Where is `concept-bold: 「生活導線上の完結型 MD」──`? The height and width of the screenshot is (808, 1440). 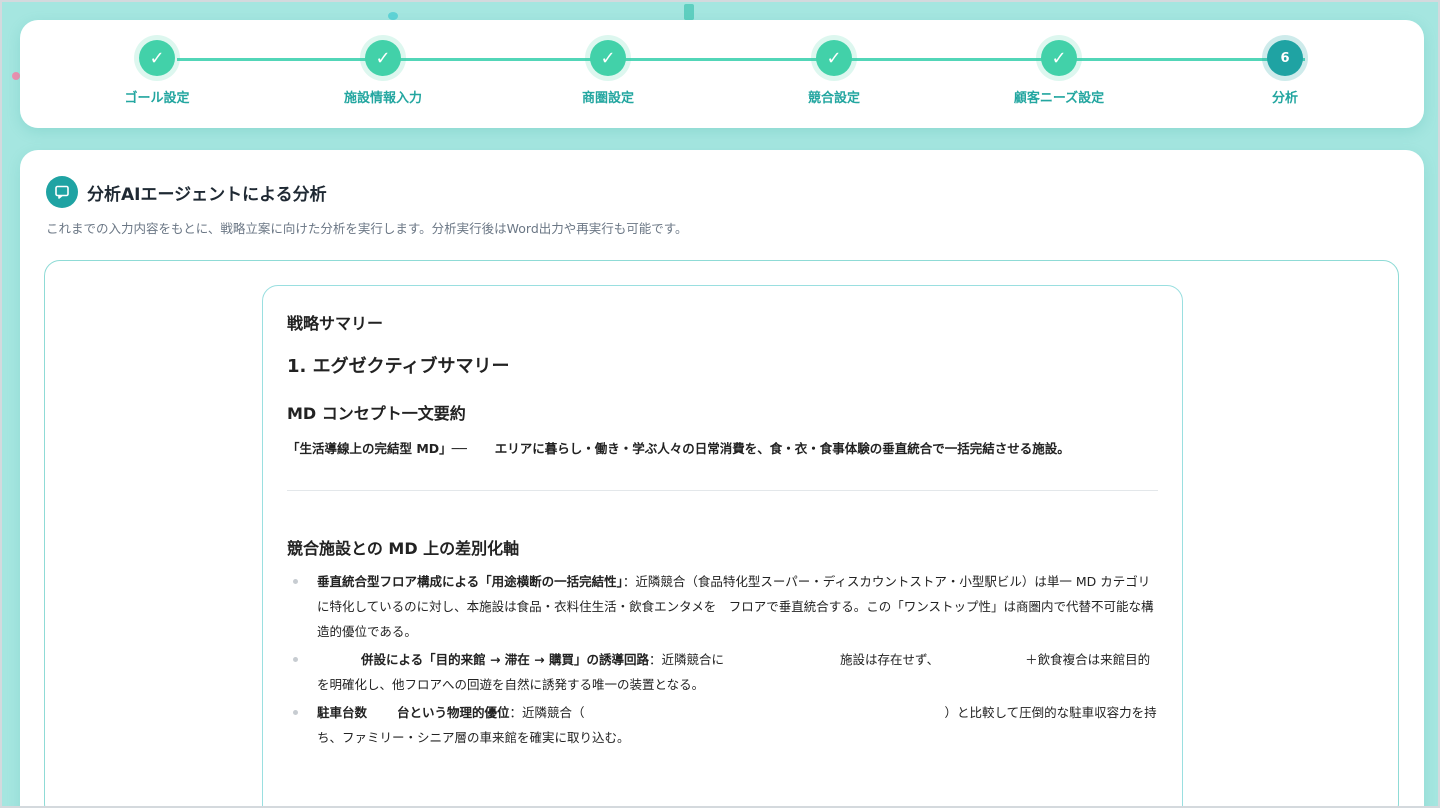
concept-bold: 「生活導線上の完結型 MD」── is located at coordinates (377, 448).